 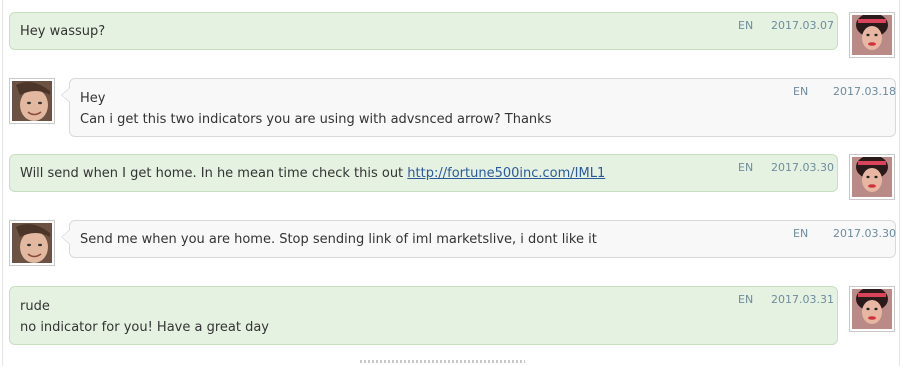 What do you see at coordinates (35, 306) in the screenshot?
I see `message-text: rude` at bounding box center [35, 306].